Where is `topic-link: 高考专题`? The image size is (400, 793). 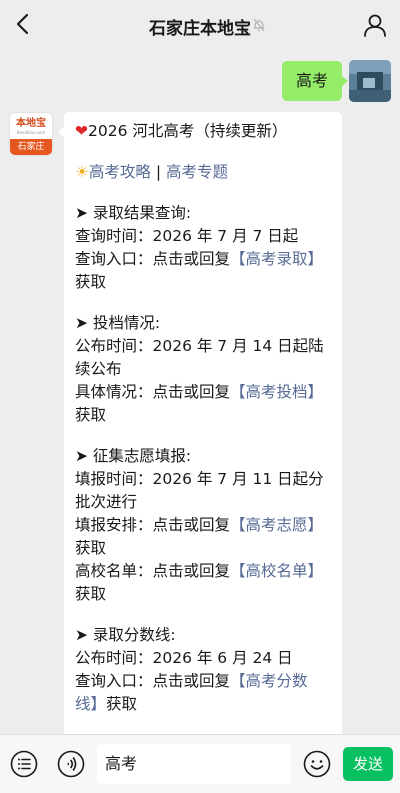
topic-link: 高考专题 is located at coordinates (197, 172).